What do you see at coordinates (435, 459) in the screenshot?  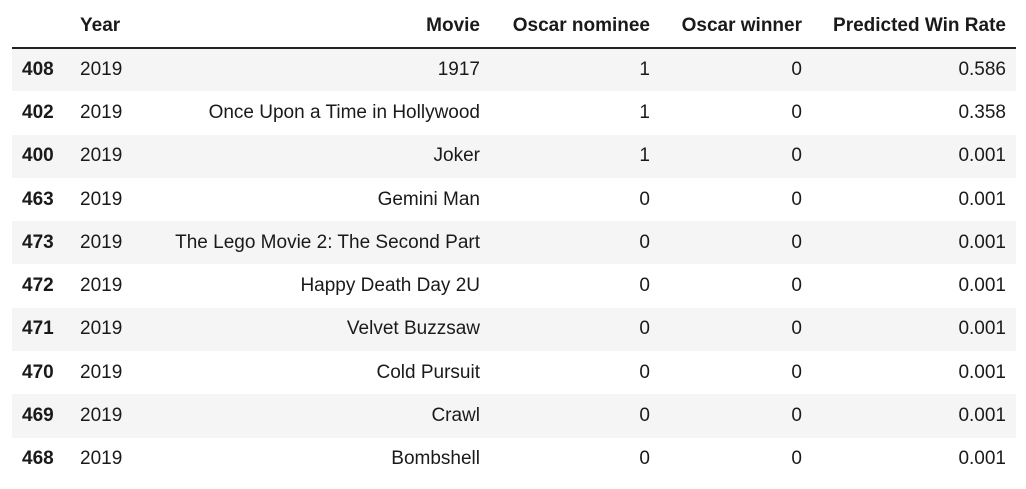 I see `cell-movie: Bombshell` at bounding box center [435, 459].